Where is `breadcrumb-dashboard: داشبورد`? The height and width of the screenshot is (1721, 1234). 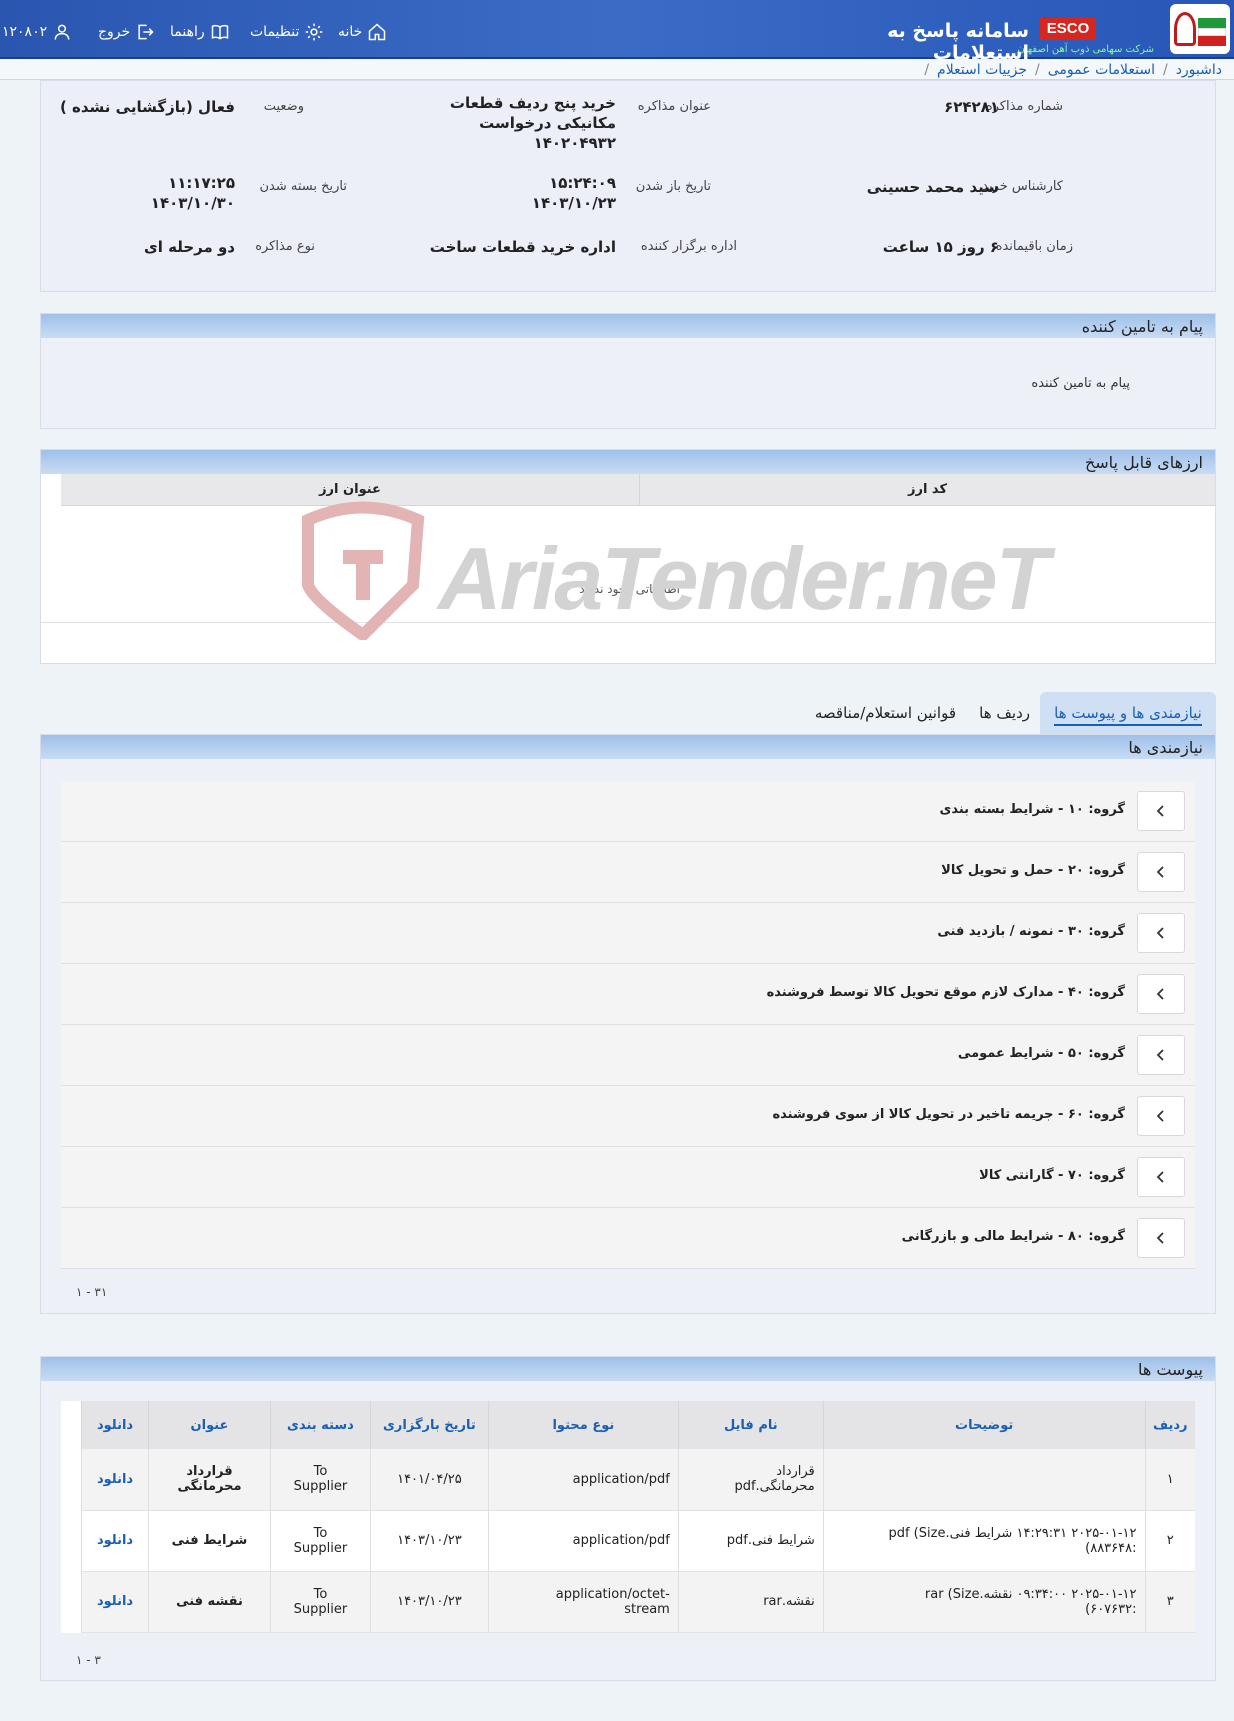 breadcrumb-dashboard: داشبورد is located at coordinates (1199, 70).